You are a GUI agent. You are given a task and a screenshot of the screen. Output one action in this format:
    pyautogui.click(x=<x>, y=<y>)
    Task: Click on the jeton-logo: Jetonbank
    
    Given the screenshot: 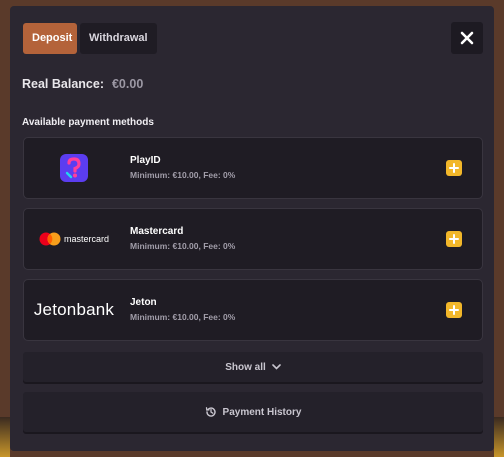 What is the action you would take?
    pyautogui.click(x=74, y=310)
    